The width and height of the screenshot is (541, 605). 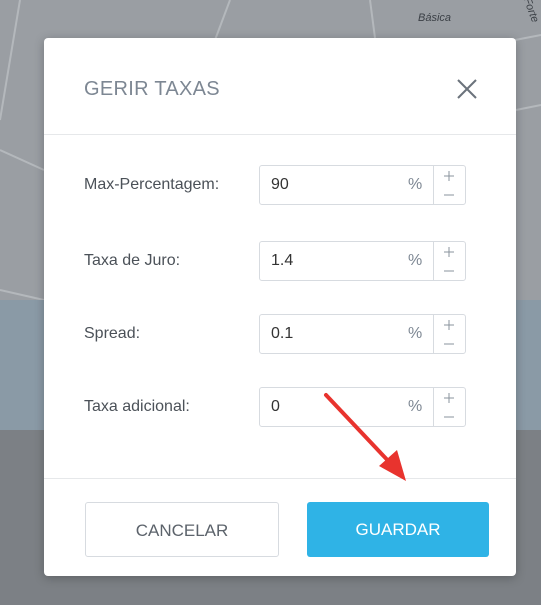 What do you see at coordinates (282, 334) in the screenshot?
I see `input-value: 0.1` at bounding box center [282, 334].